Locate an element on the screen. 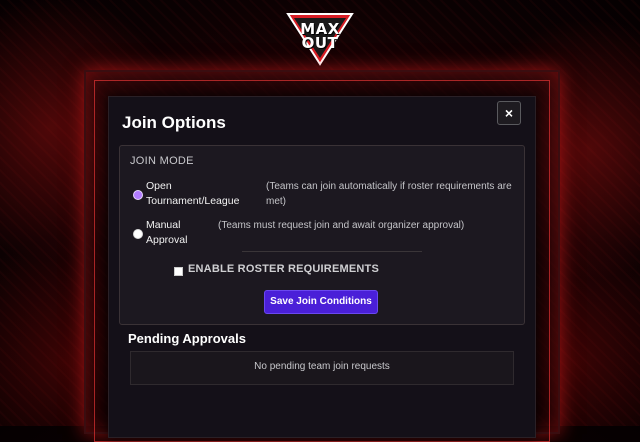  pending-approvals-list: No pending team join requests is located at coordinates (322, 368).